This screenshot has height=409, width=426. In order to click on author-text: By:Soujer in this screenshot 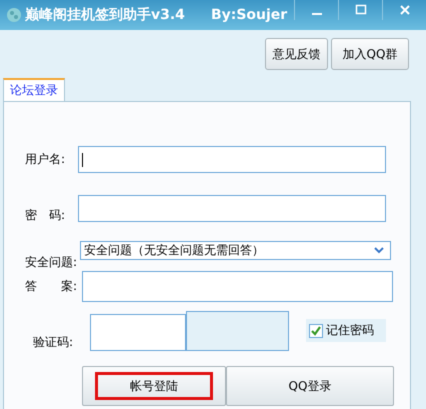, I will do `click(249, 15)`.